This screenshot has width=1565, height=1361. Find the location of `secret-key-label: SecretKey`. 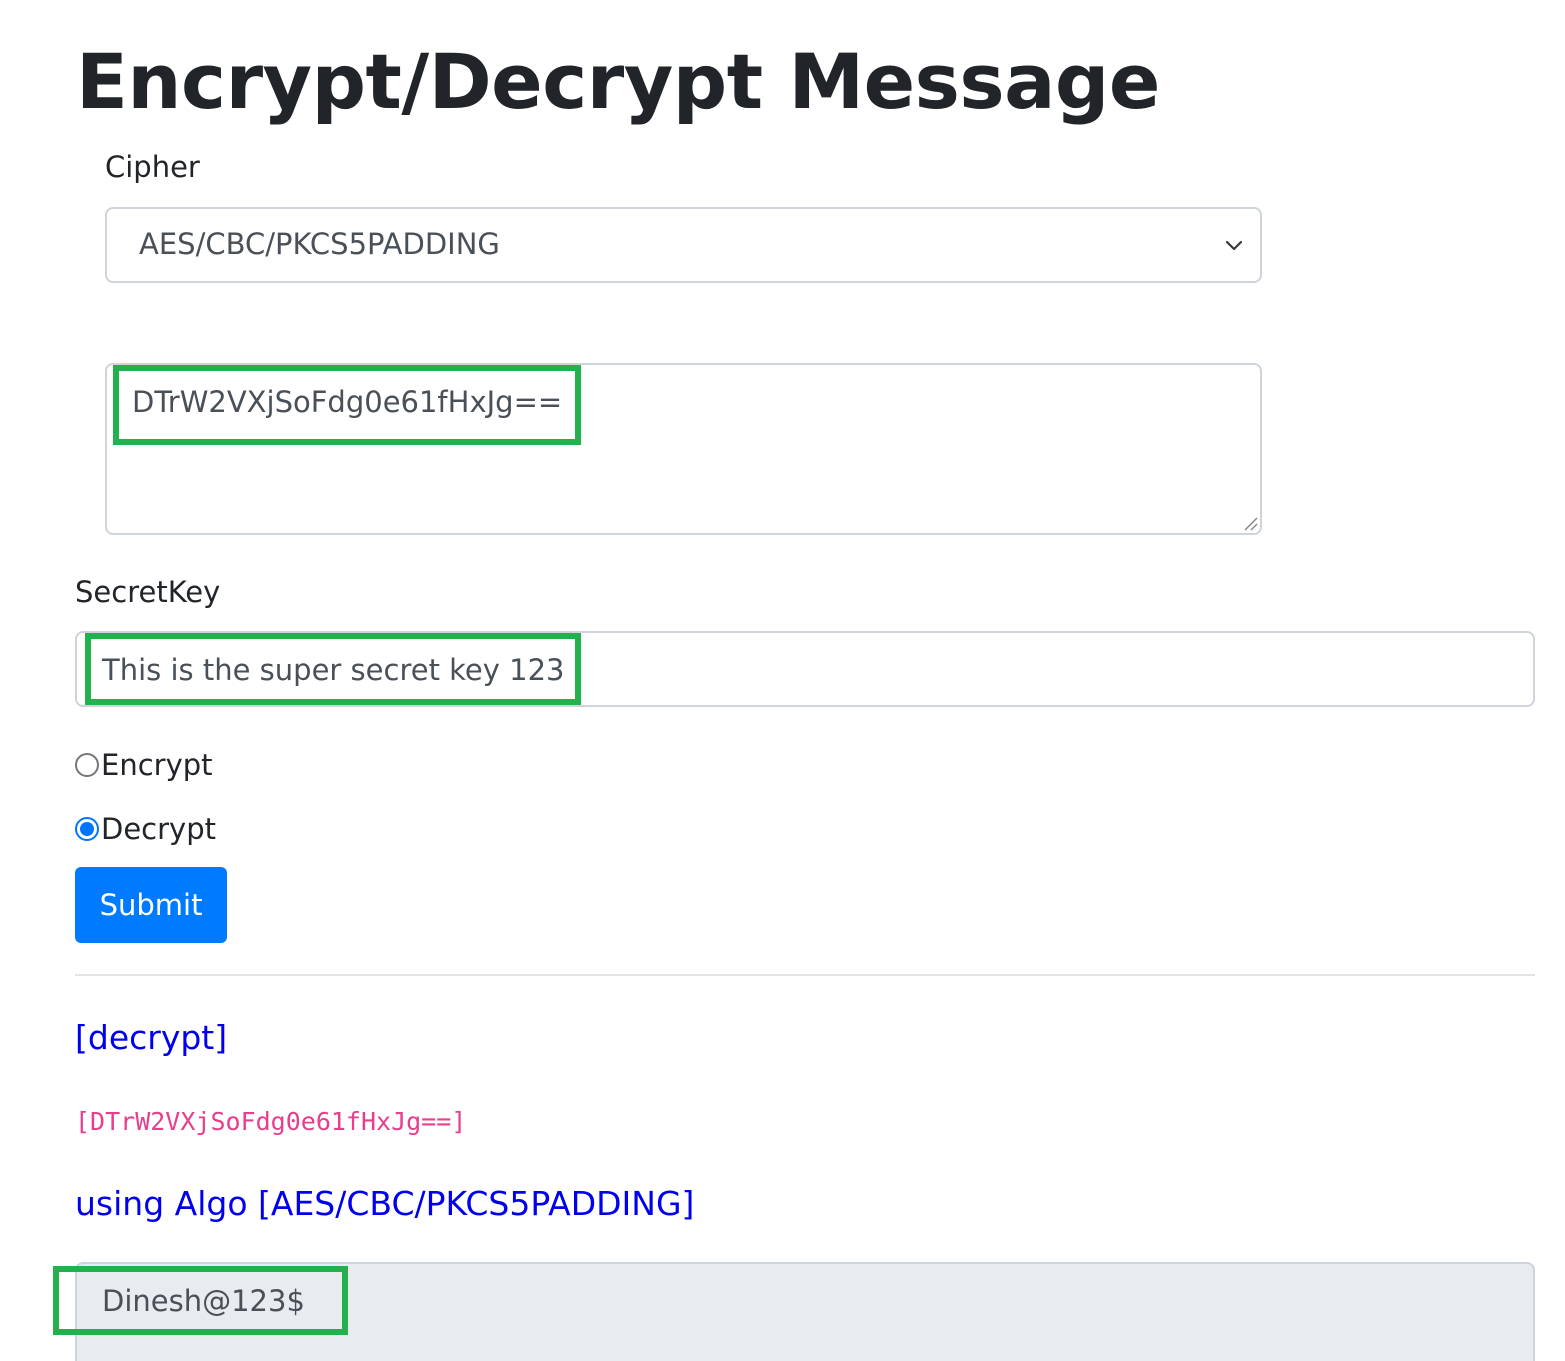

secret-key-label: SecretKey is located at coordinates (148, 592).